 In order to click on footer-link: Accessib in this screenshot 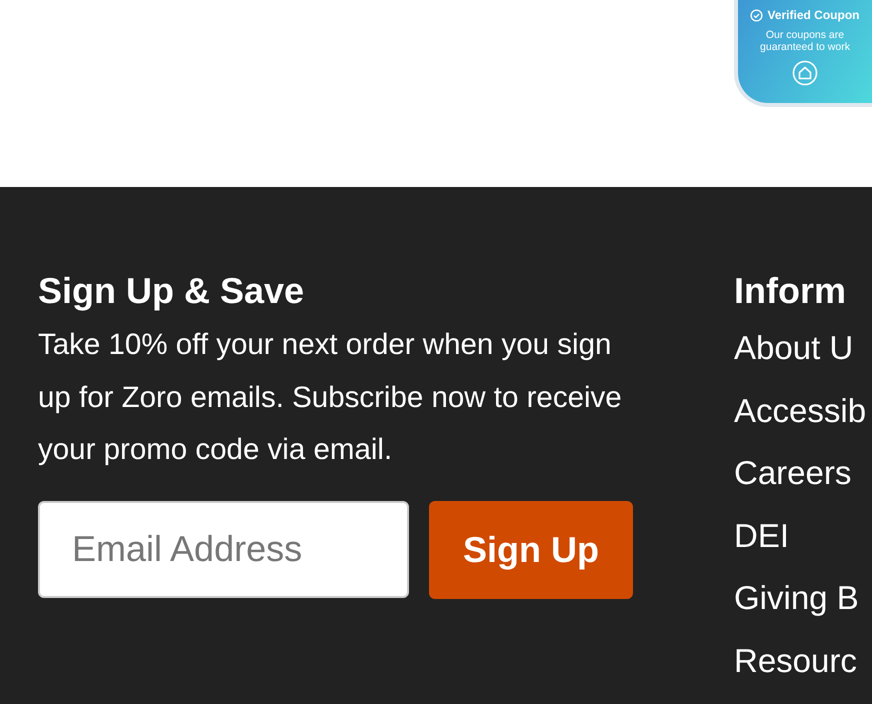, I will do `click(800, 411)`.